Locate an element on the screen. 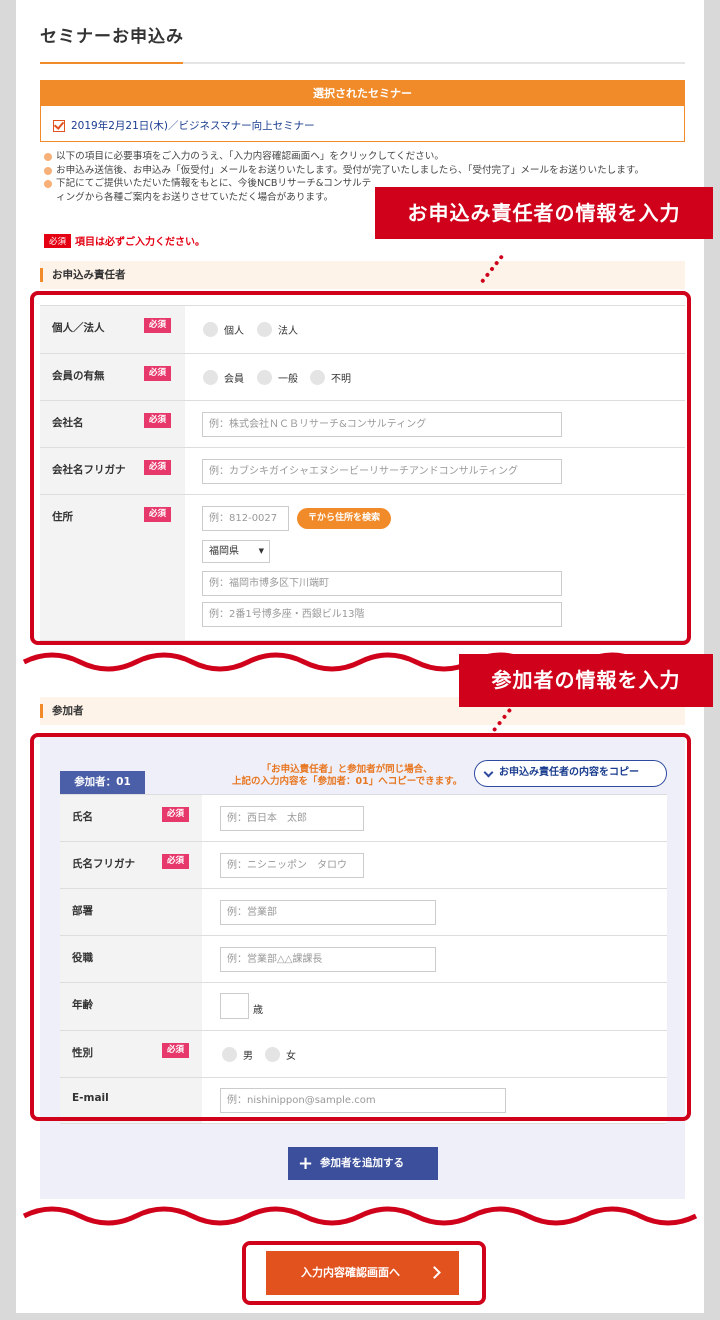  add-participant-button: + 参加者を追加する is located at coordinates (363, 1163).